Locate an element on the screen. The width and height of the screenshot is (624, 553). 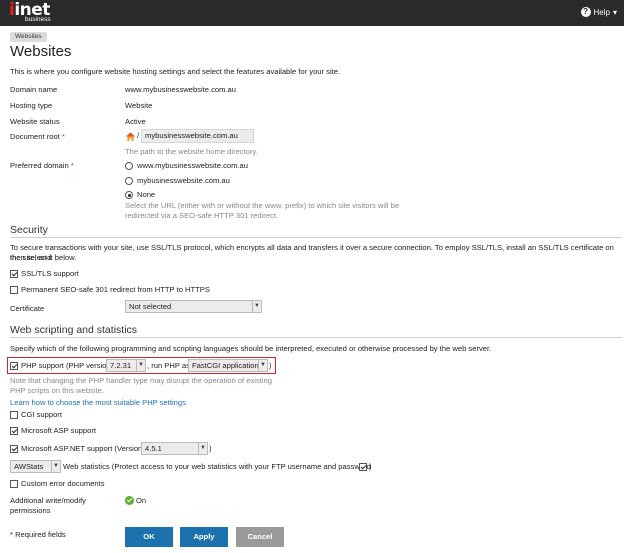
php-support-checkbox is located at coordinates (14, 366).